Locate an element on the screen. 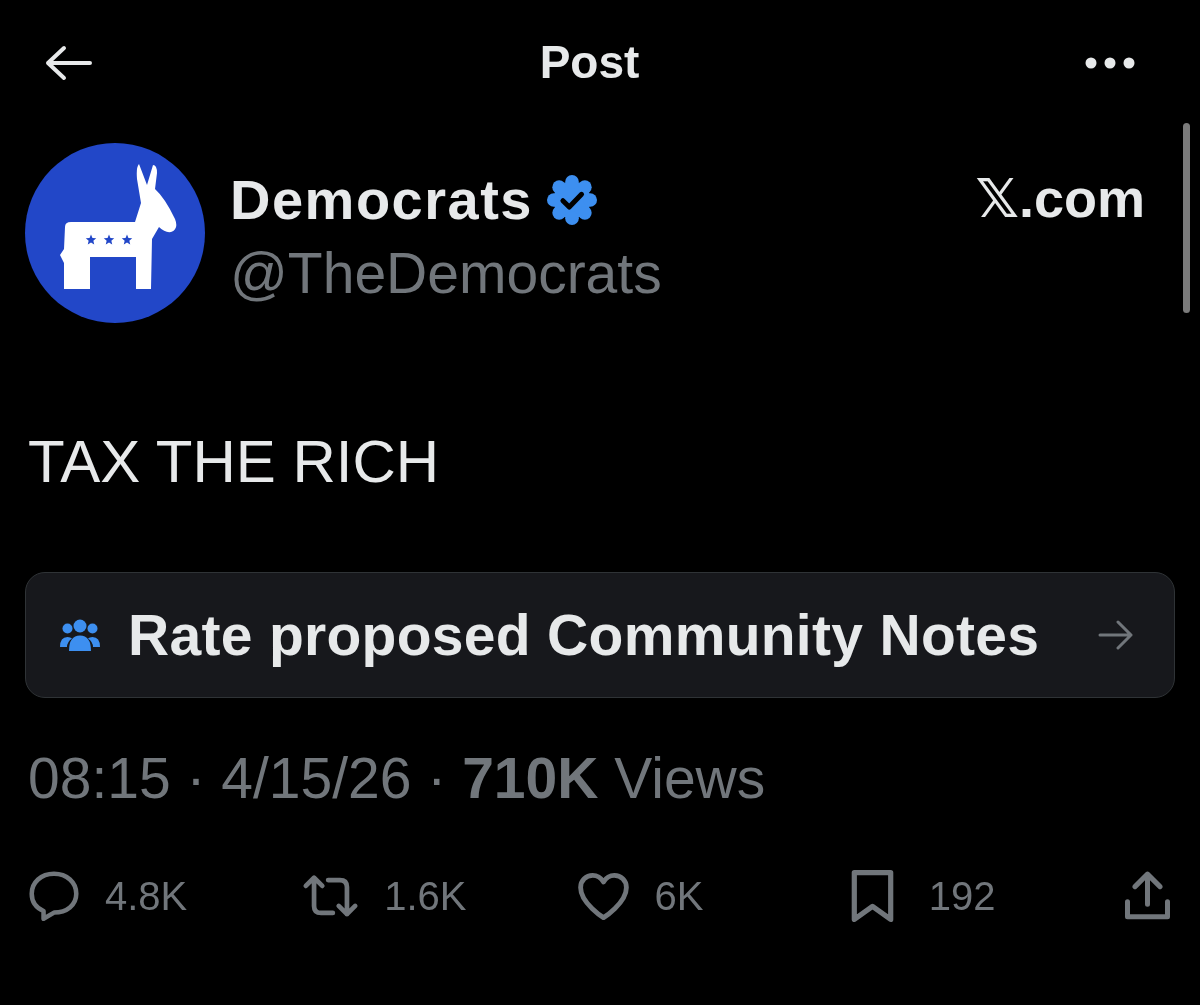  more-options-icon is located at coordinates (1110, 62).